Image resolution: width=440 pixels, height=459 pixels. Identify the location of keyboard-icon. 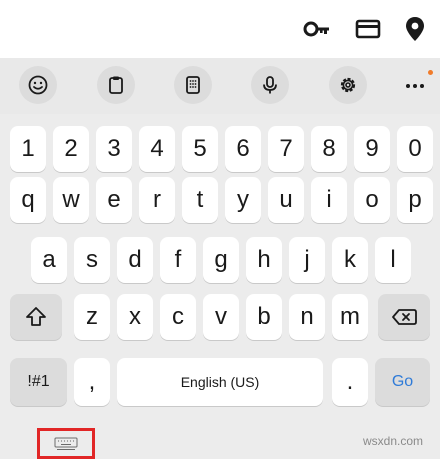
(66, 443).